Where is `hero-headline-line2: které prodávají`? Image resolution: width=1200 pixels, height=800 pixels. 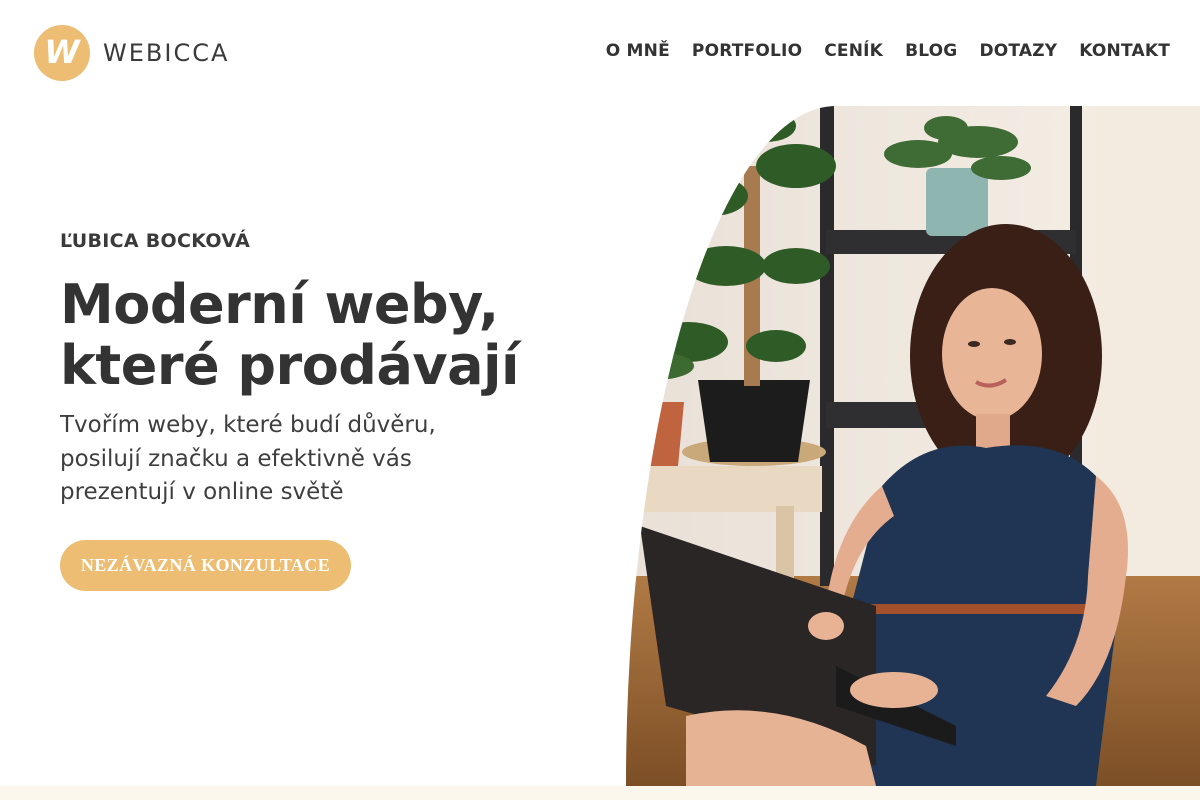
hero-headline-line2: které prodávají is located at coordinates (290, 365).